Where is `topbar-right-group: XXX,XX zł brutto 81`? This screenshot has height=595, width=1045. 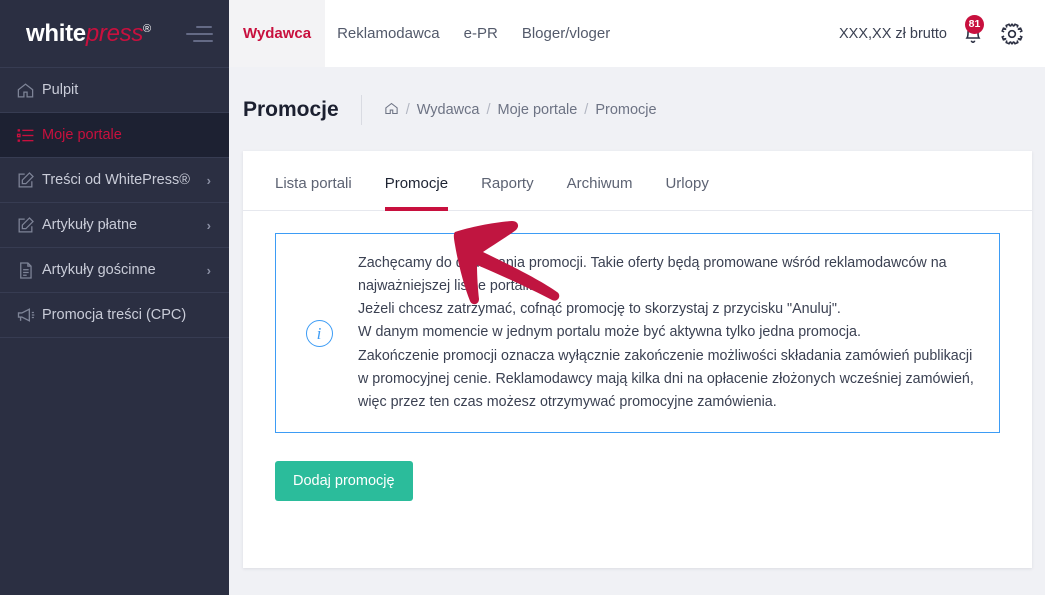 topbar-right-group: XXX,XX zł brutto 81 is located at coordinates (942, 31).